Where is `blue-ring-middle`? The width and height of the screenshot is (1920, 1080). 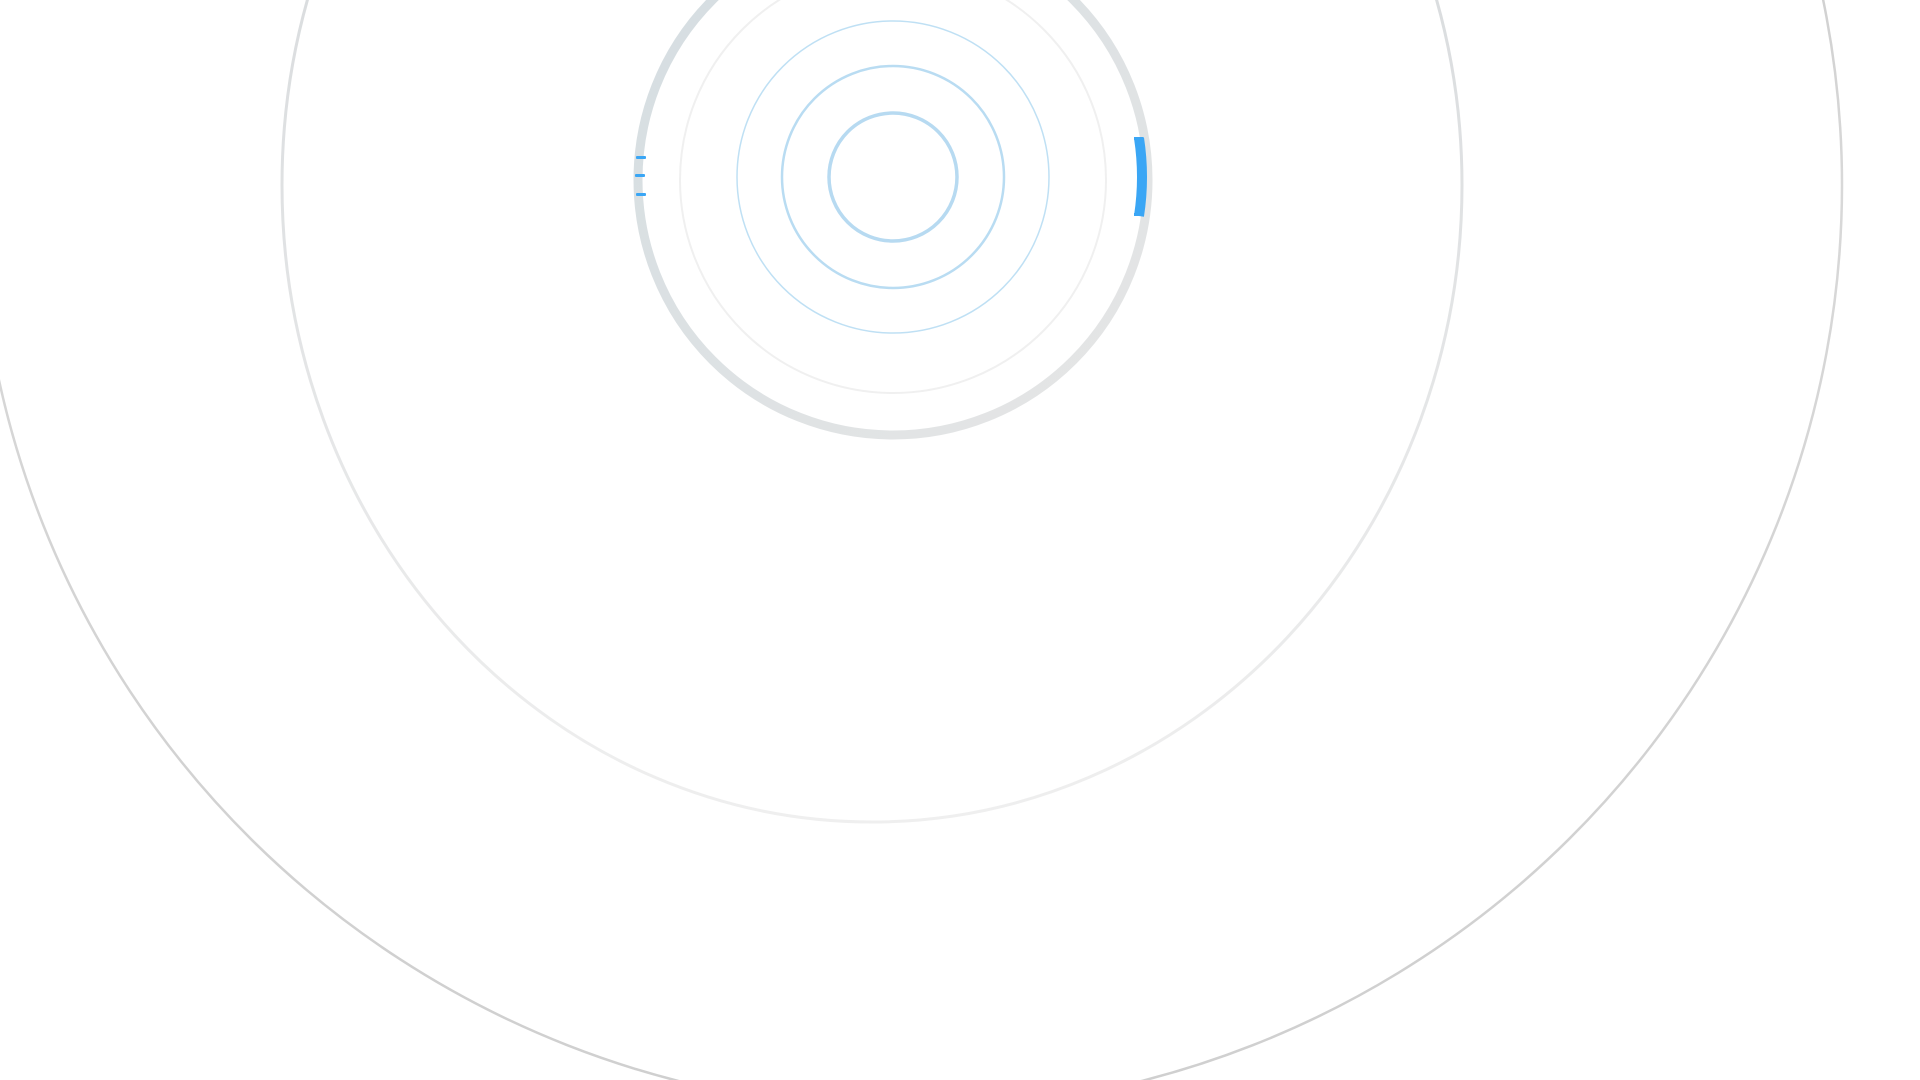
blue-ring-middle is located at coordinates (893, 177).